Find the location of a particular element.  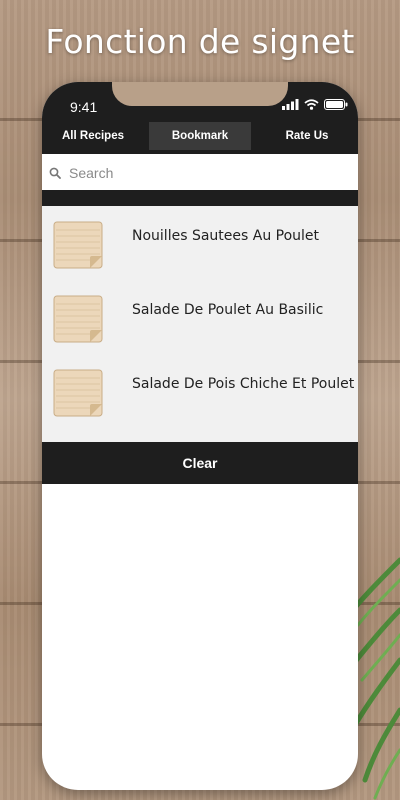

signal-icon is located at coordinates (290, 104).